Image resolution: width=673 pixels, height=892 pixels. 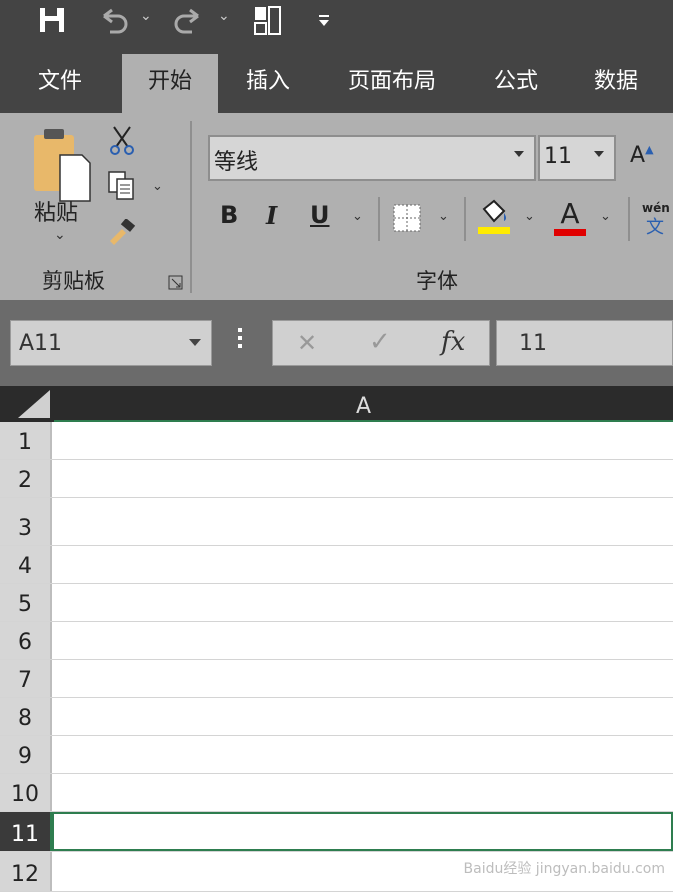 I want to click on row-header: 8, so click(x=26, y=716).